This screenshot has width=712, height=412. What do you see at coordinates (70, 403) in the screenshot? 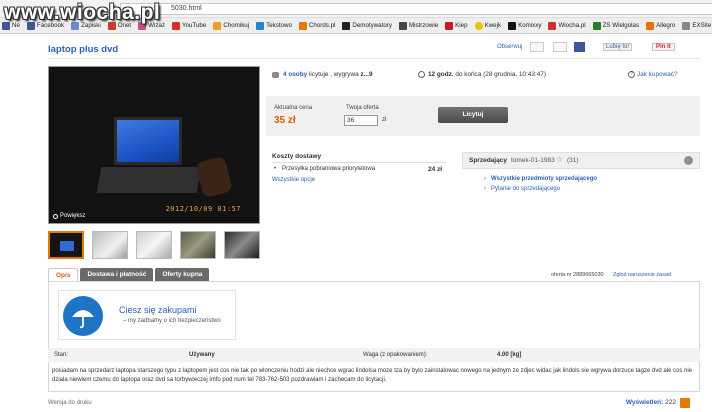
I see `print-version-link: Wersja do druku` at bounding box center [70, 403].